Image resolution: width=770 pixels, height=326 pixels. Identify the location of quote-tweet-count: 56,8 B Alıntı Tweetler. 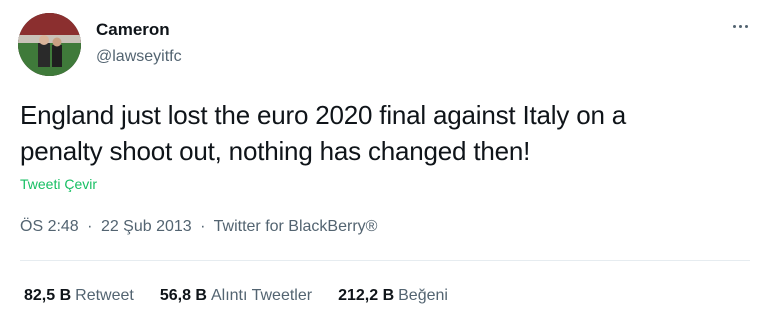
(236, 296).